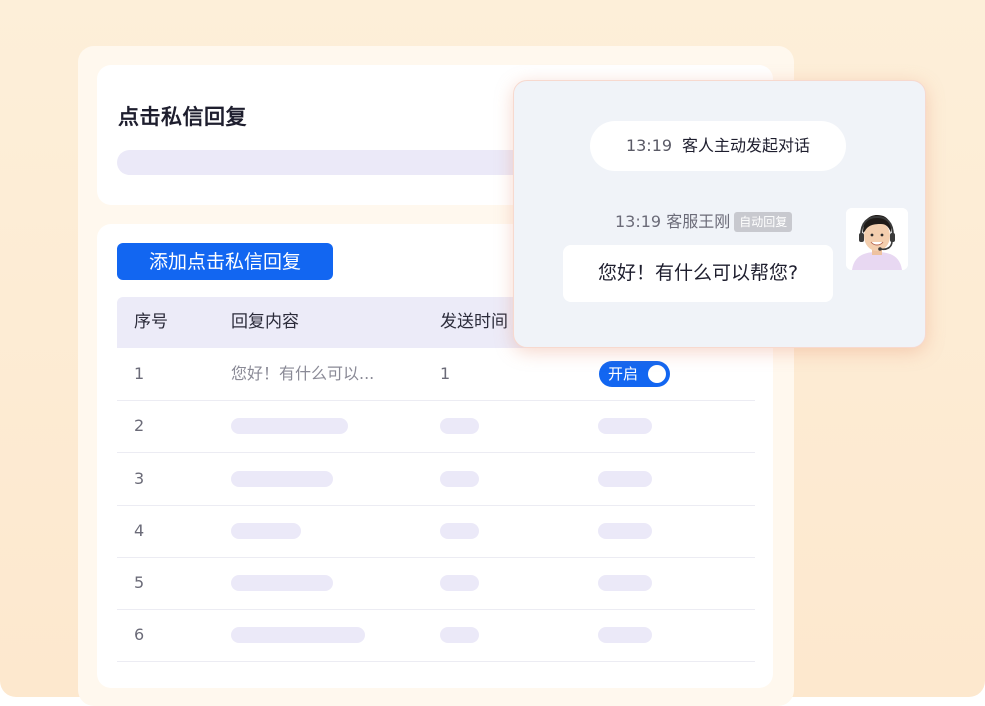 This screenshot has height=706, width=985. I want to click on row-index: 4, so click(139, 530).